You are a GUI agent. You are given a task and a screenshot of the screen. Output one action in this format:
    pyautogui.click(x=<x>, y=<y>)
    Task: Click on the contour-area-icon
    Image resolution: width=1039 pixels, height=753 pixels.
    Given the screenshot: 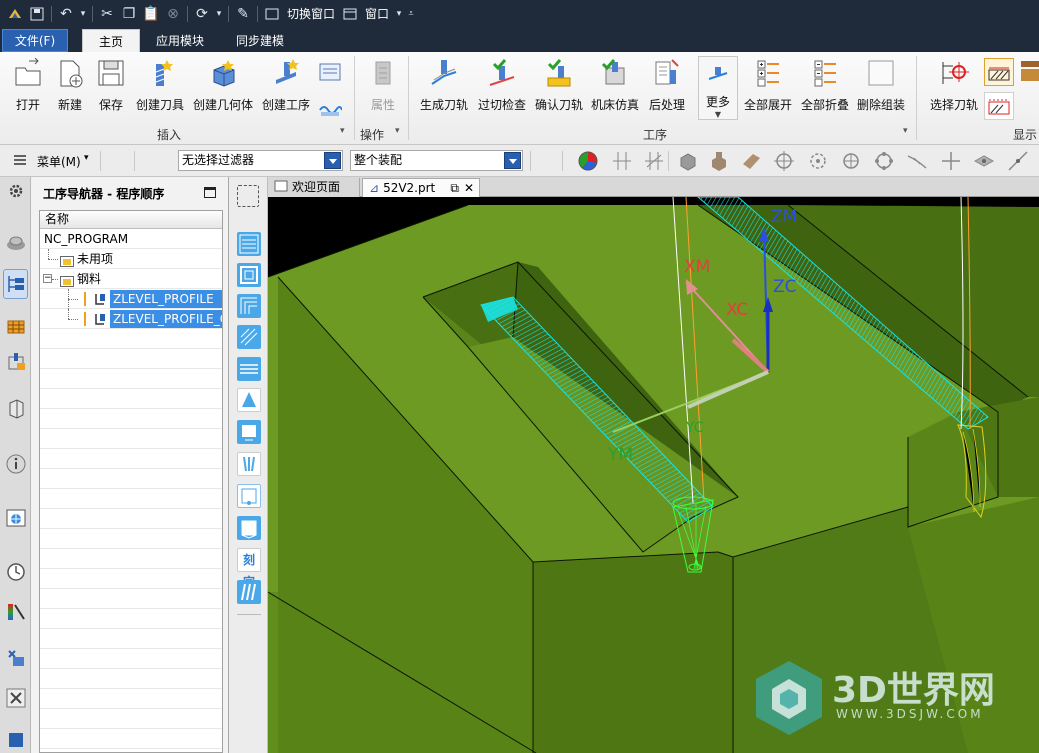 What is the action you would take?
    pyautogui.click(x=249, y=337)
    